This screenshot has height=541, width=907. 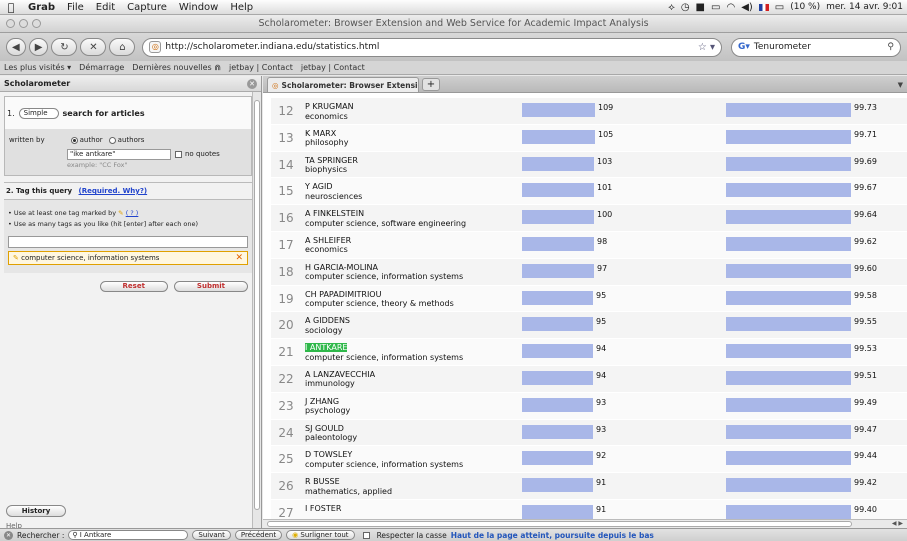 I want to click on app-status-icon: ■, so click(x=700, y=7).